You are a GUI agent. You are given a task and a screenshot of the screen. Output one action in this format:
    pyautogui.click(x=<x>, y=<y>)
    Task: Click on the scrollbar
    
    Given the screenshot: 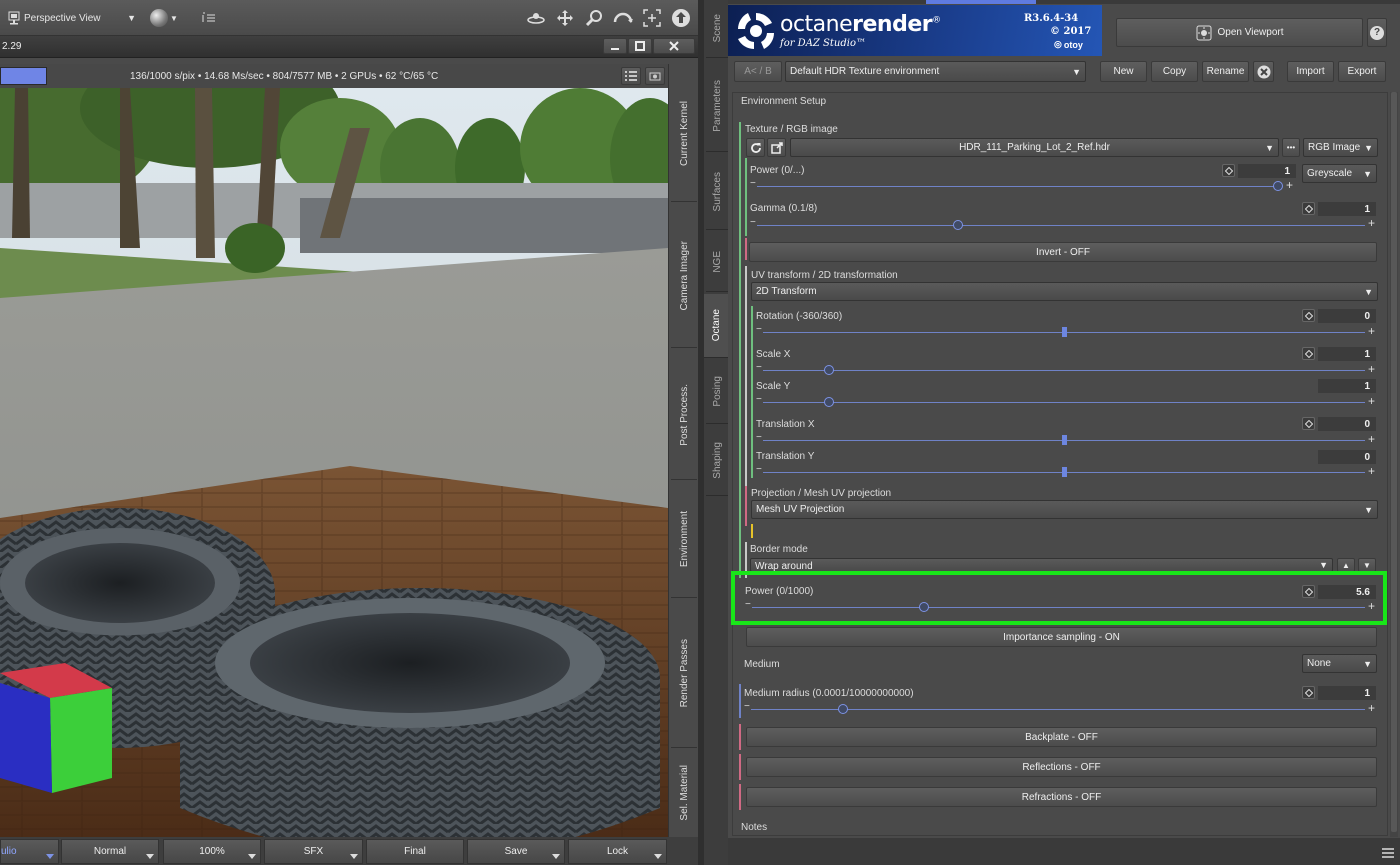 What is the action you would take?
    pyautogui.click(x=1394, y=464)
    